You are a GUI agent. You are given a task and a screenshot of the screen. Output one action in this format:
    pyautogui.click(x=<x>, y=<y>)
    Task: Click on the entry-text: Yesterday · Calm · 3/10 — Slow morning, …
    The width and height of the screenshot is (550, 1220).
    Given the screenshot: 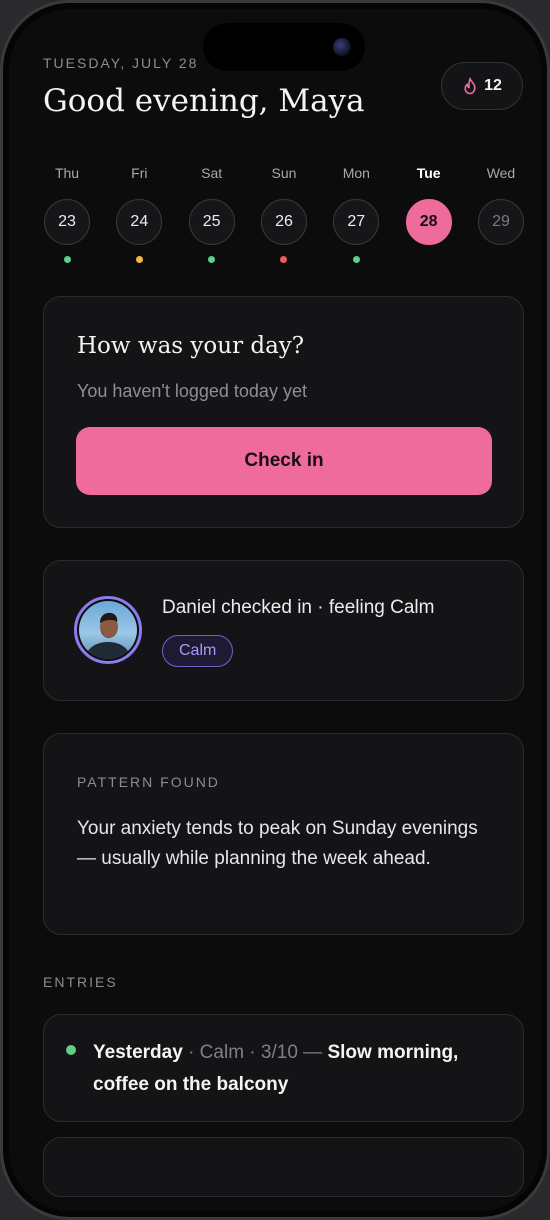 What is the action you would take?
    pyautogui.click(x=298, y=1069)
    